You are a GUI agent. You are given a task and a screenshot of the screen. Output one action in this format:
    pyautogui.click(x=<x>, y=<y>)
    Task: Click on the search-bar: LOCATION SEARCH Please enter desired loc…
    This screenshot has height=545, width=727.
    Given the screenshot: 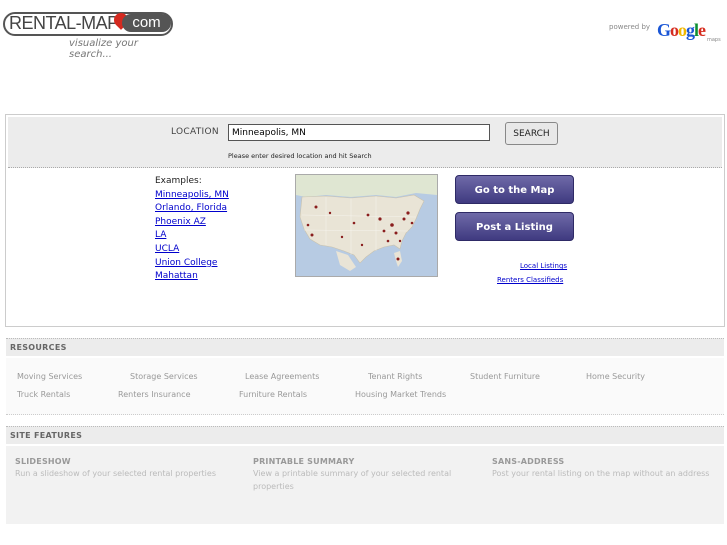 What is the action you would take?
    pyautogui.click(x=365, y=142)
    